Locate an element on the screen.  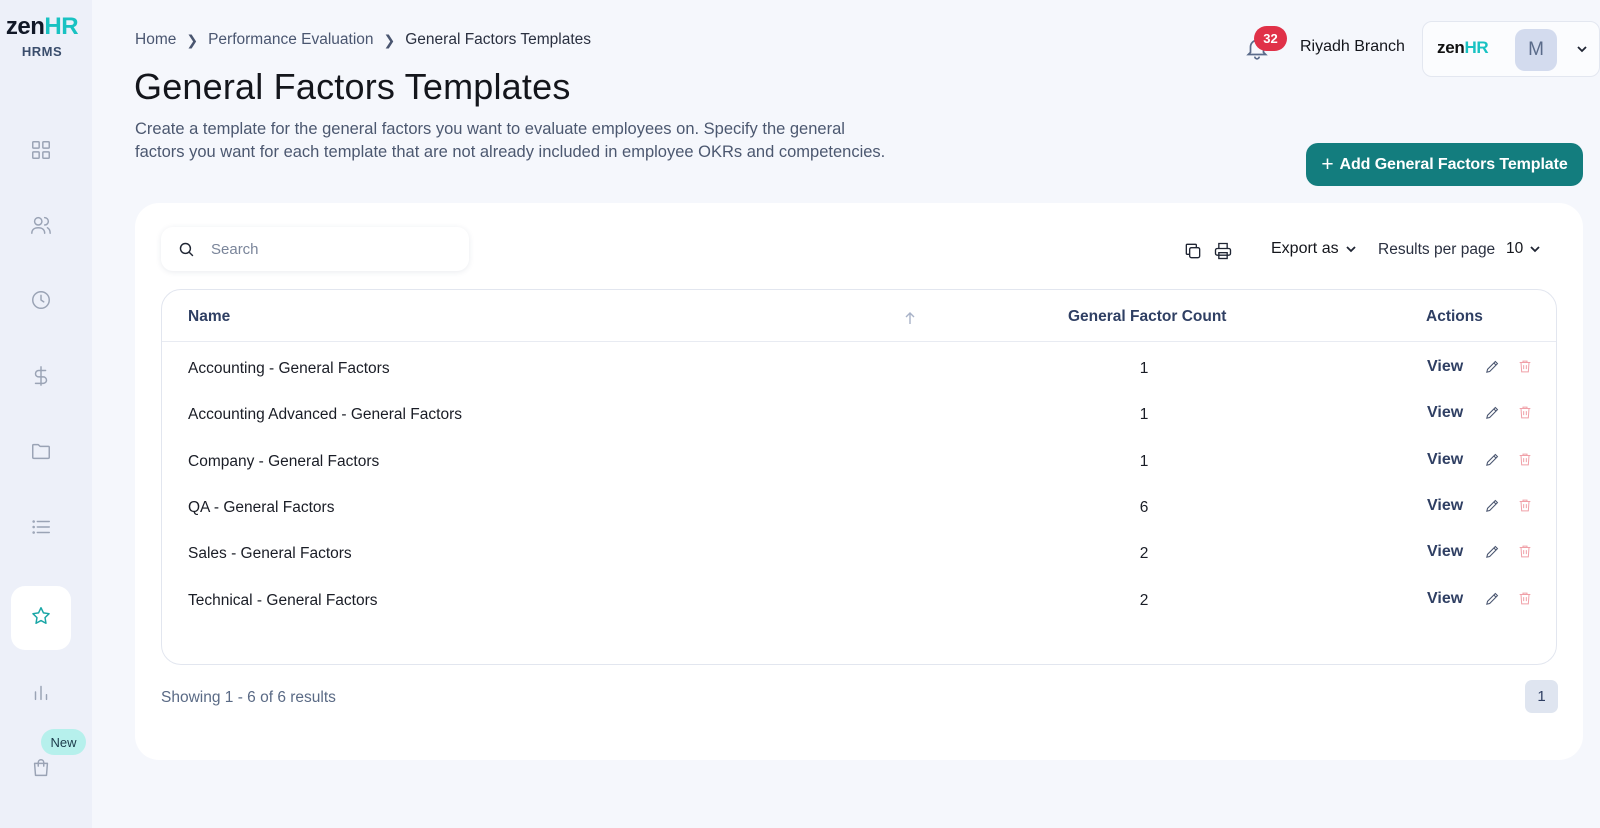
export-dropdown: Export as is located at coordinates (1314, 249).